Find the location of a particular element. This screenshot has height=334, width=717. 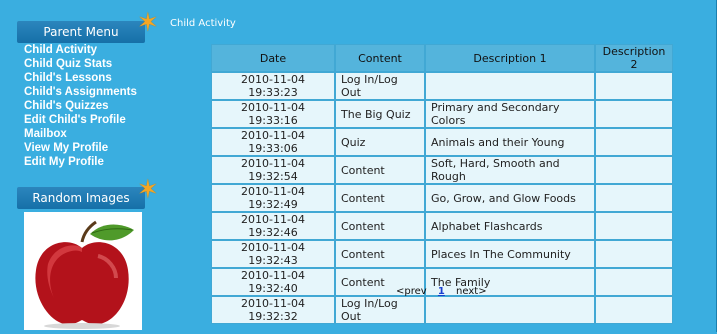

date-cell: 2010-11-04 19:32:46 is located at coordinates (273, 226).